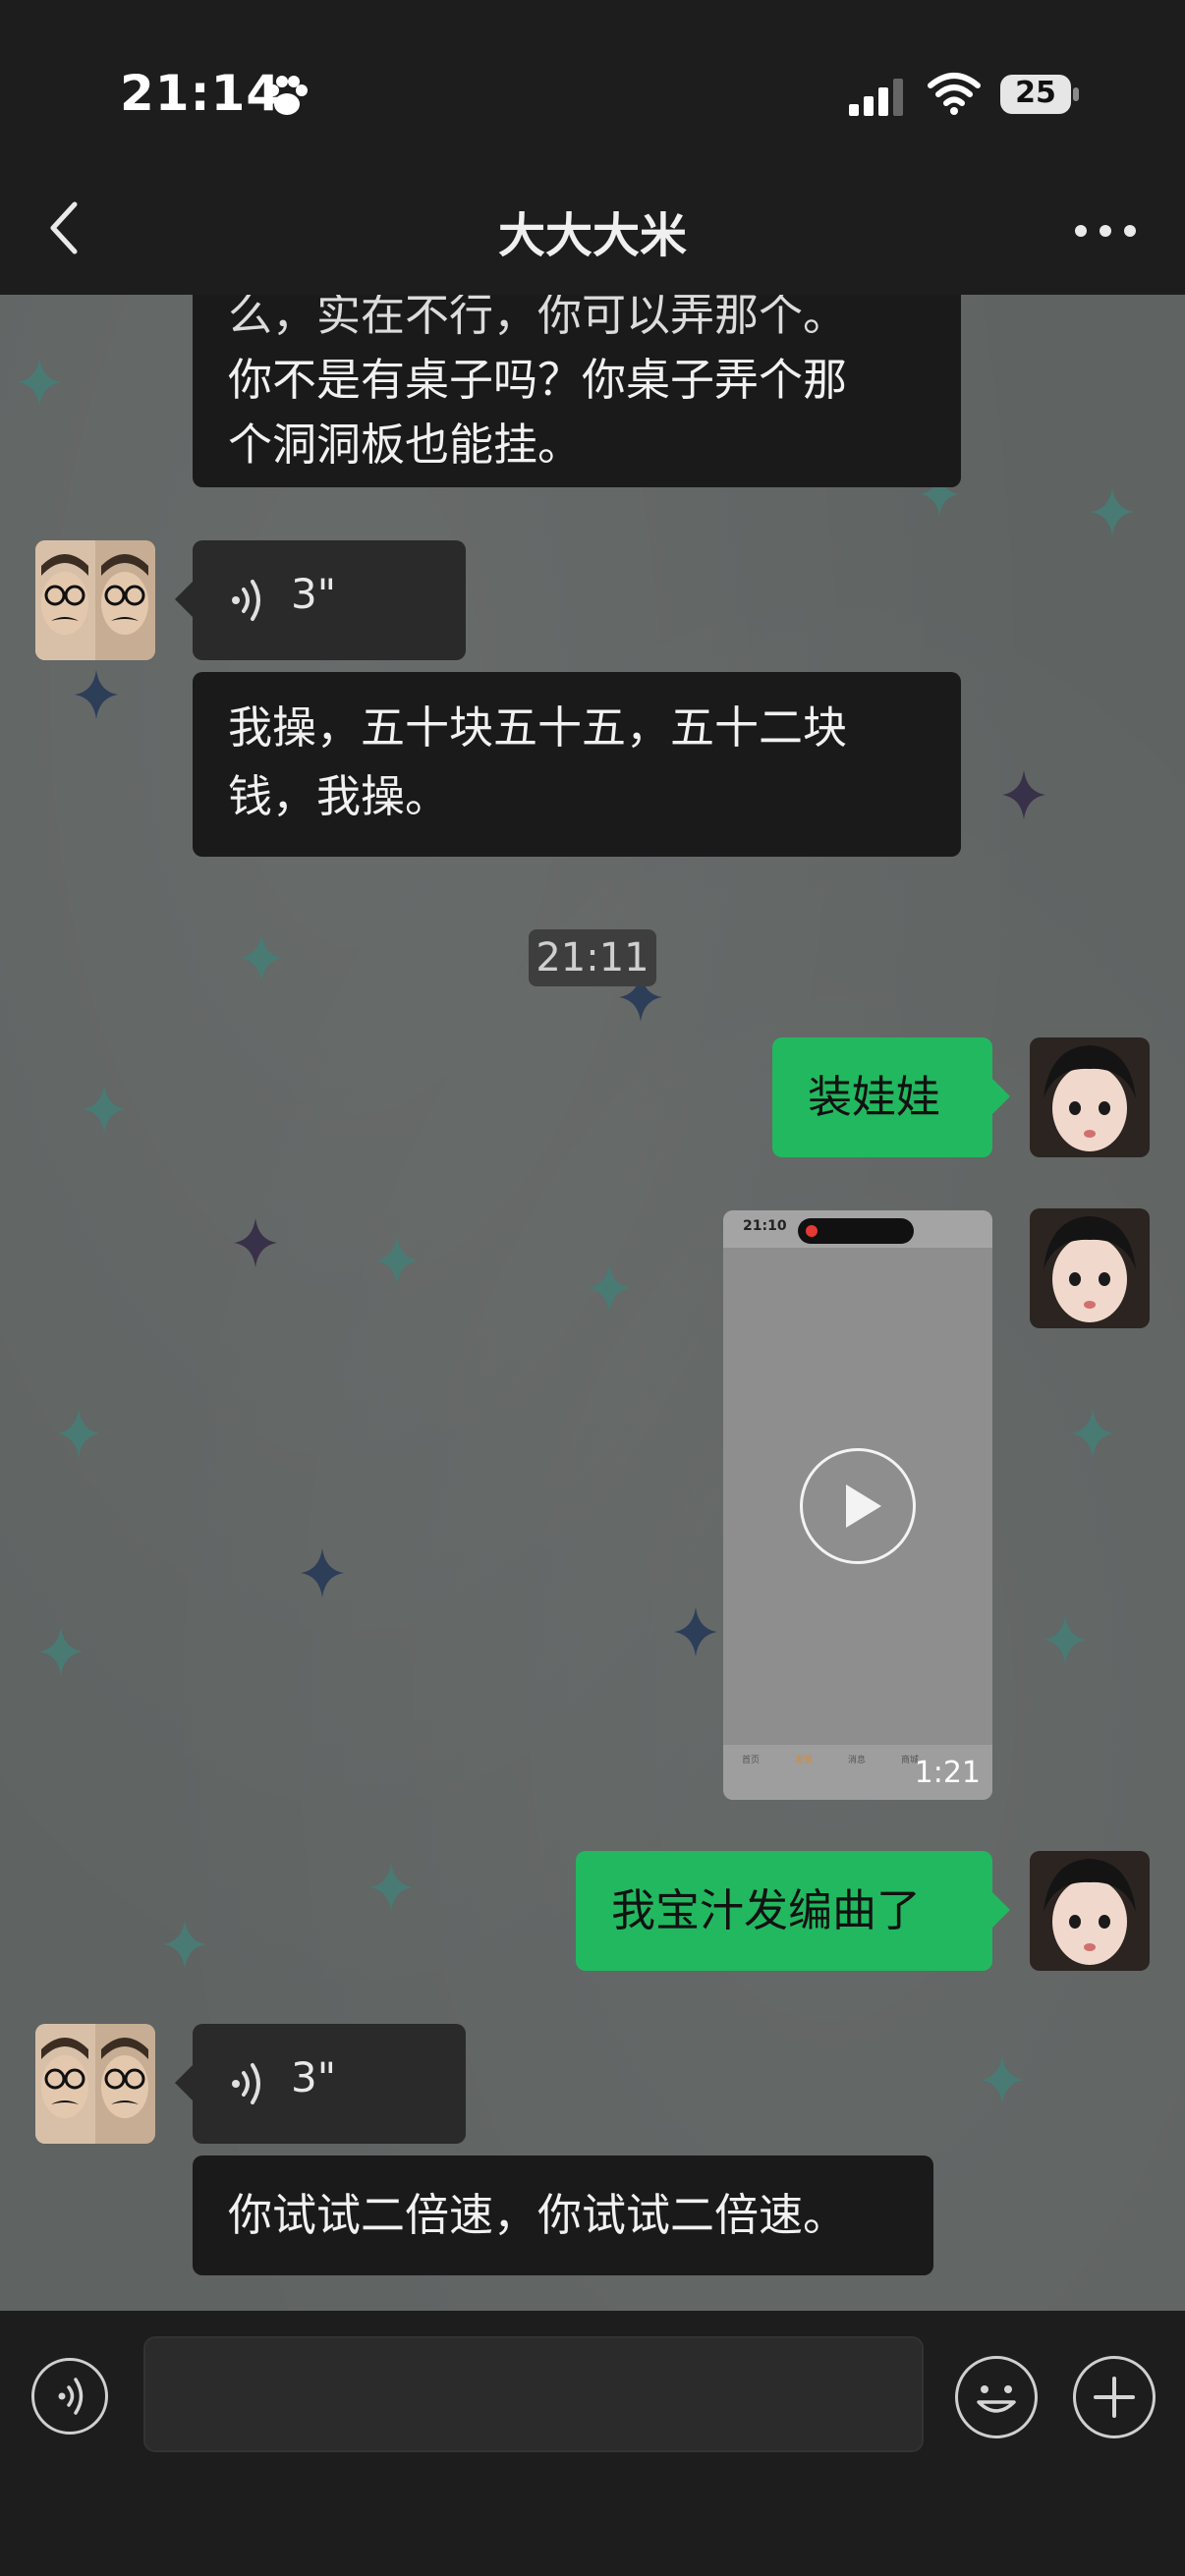 The image size is (1185, 2576). Describe the element at coordinates (538, 727) in the screenshot. I see `message-text: 我操，五十块五十五，五十二块` at that location.